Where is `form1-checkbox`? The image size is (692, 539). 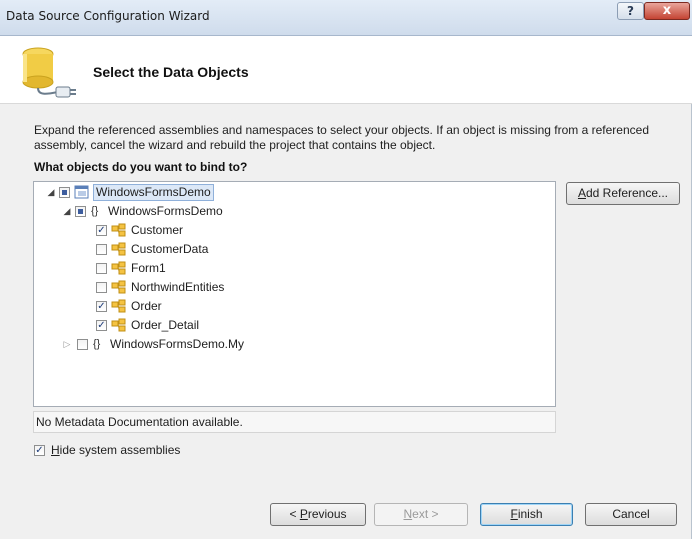 form1-checkbox is located at coordinates (101, 268).